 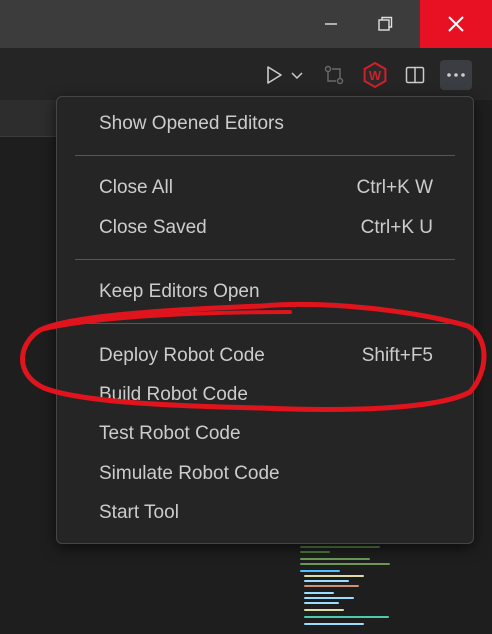 I want to click on wpilib-icon: W, so click(x=375, y=75).